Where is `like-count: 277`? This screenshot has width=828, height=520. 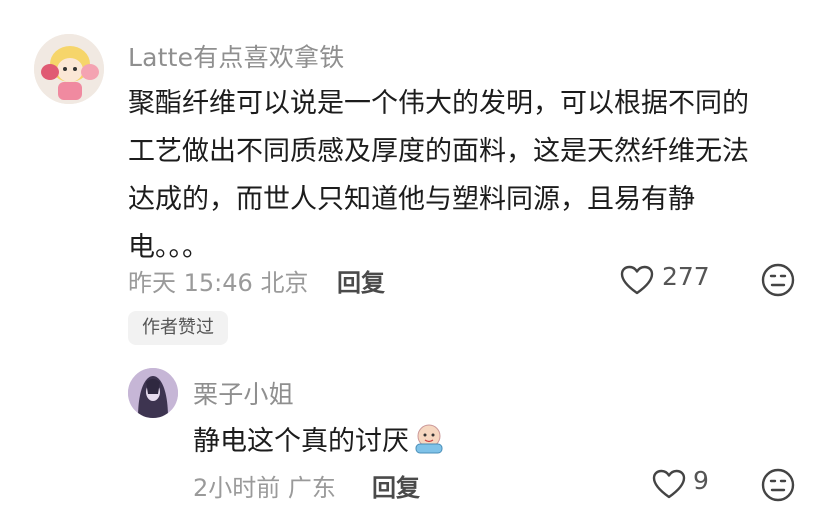
like-count: 277 is located at coordinates (686, 276).